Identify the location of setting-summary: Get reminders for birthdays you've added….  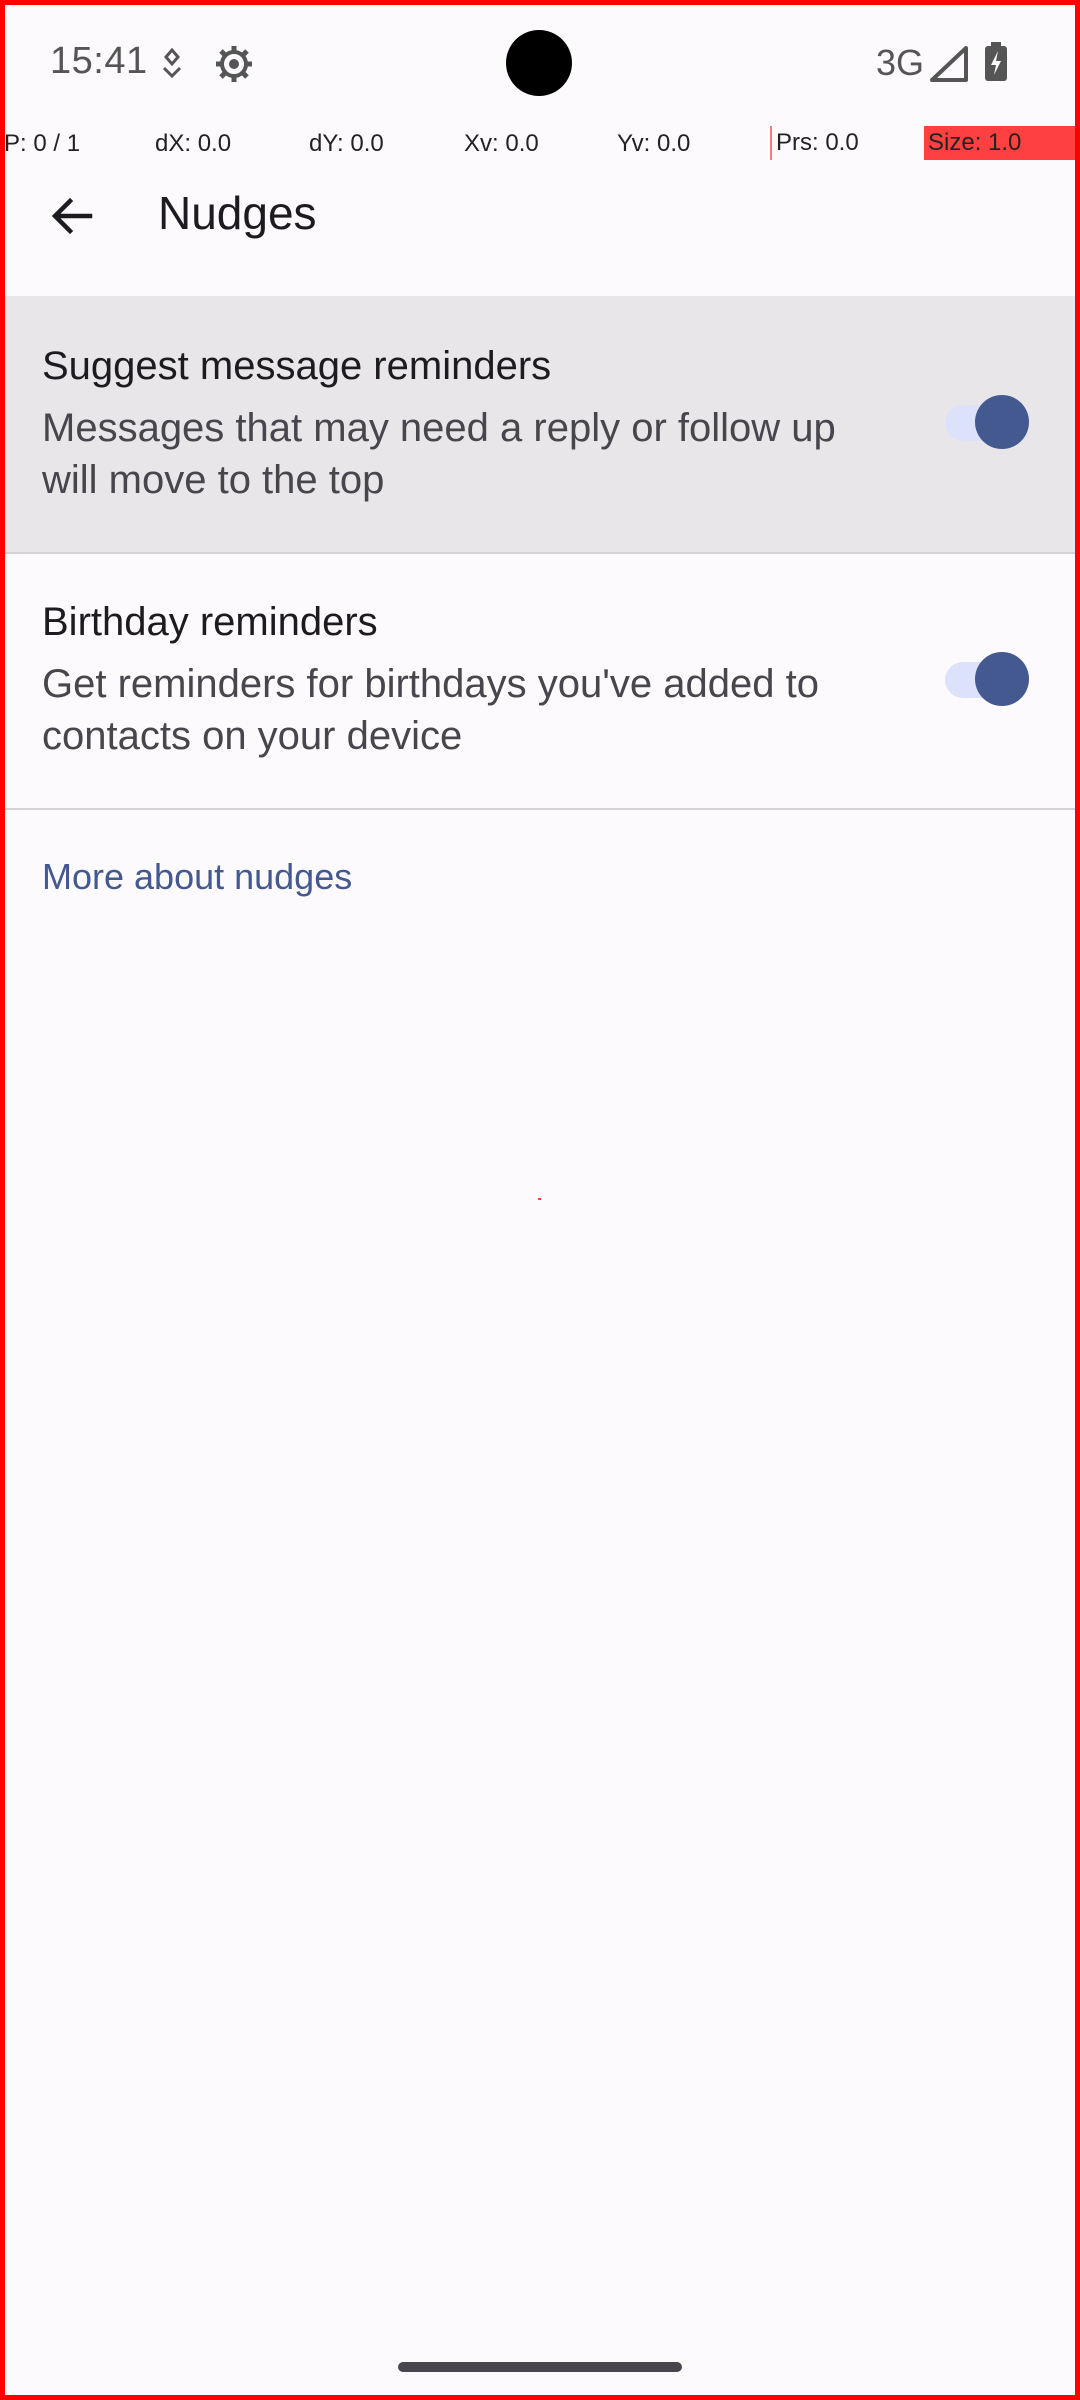
(430, 710).